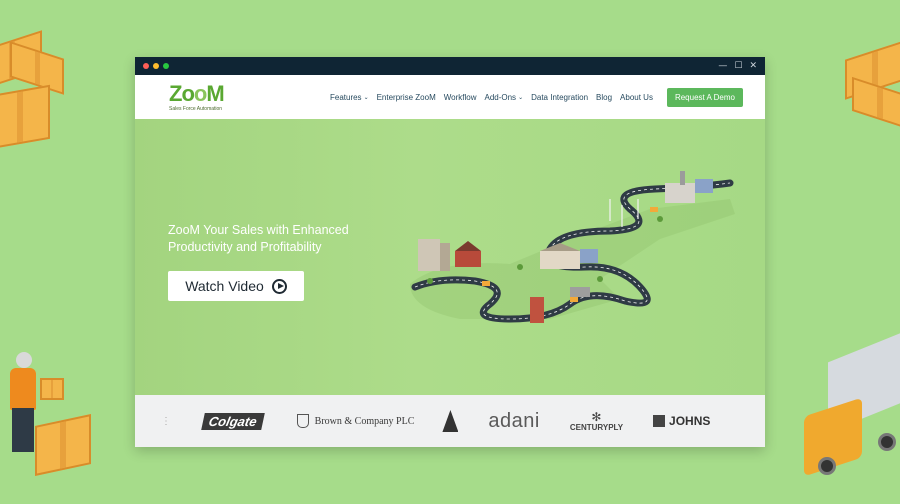  Describe the element at coordinates (738, 66) in the screenshot. I see `maximize-icon: ☐` at that location.